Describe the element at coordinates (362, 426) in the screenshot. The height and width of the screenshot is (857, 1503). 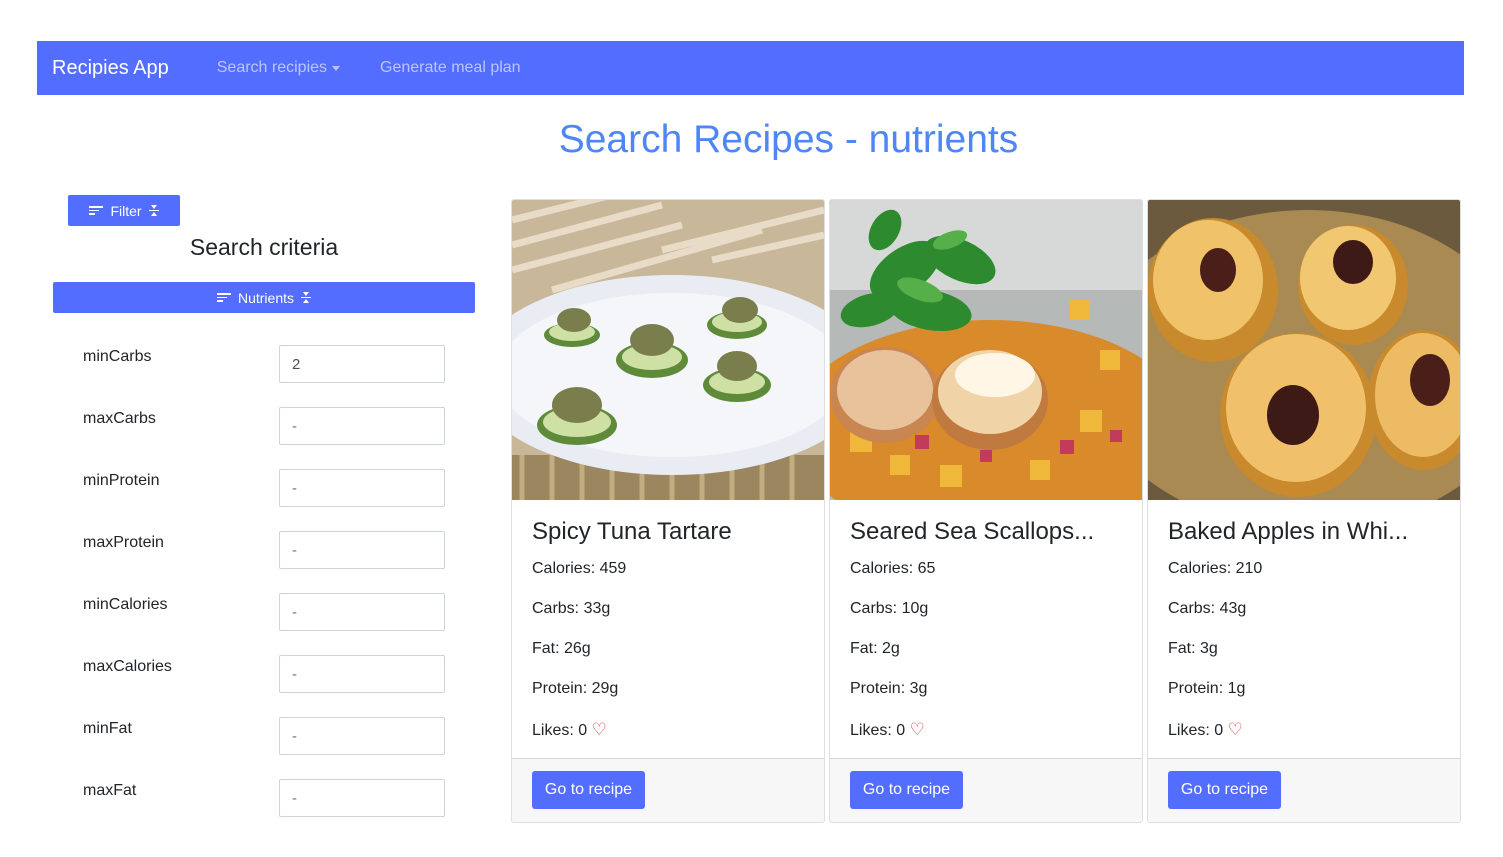
I see `max-carbs-input` at that location.